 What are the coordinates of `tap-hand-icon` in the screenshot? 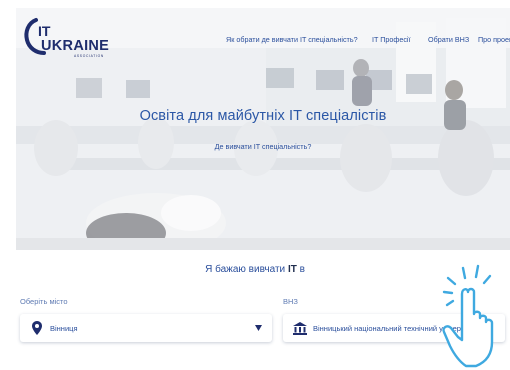 It's located at (468, 316).